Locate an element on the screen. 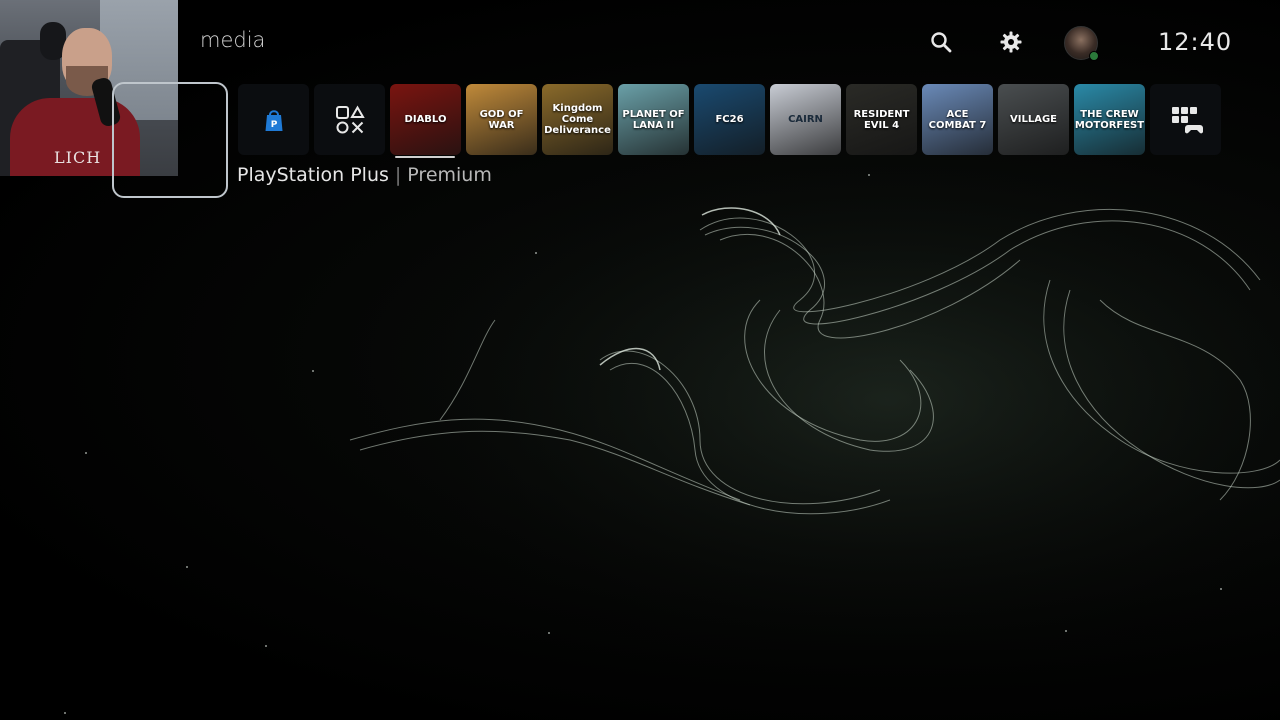 The image size is (1280, 720). tile-game-label: Kingdom Come Deliverance is located at coordinates (577, 119).